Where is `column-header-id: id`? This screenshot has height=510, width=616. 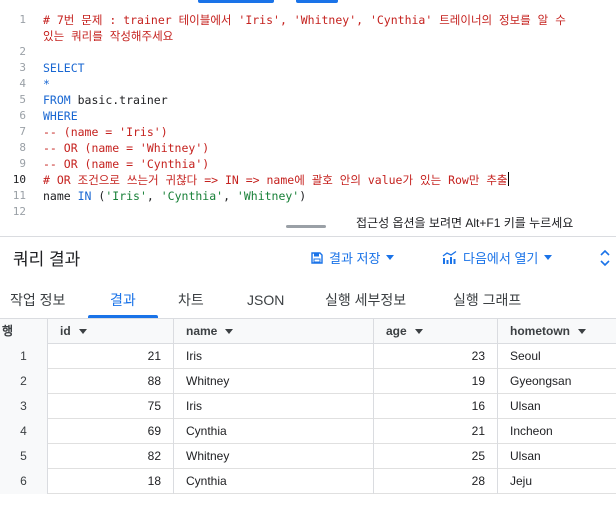
column-header-id: id is located at coordinates (111, 331).